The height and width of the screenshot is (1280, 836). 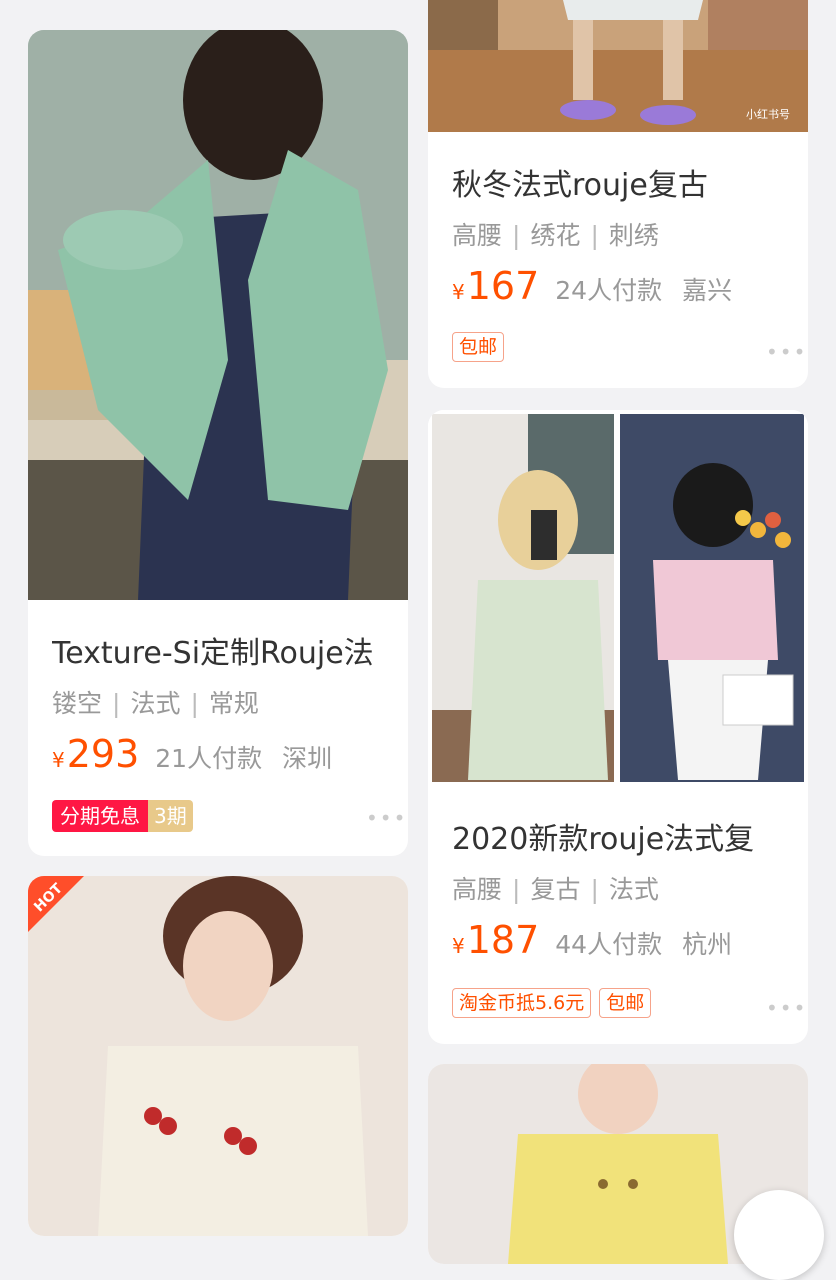 I want to click on badge-row: 包邮, so click(x=478, y=347).